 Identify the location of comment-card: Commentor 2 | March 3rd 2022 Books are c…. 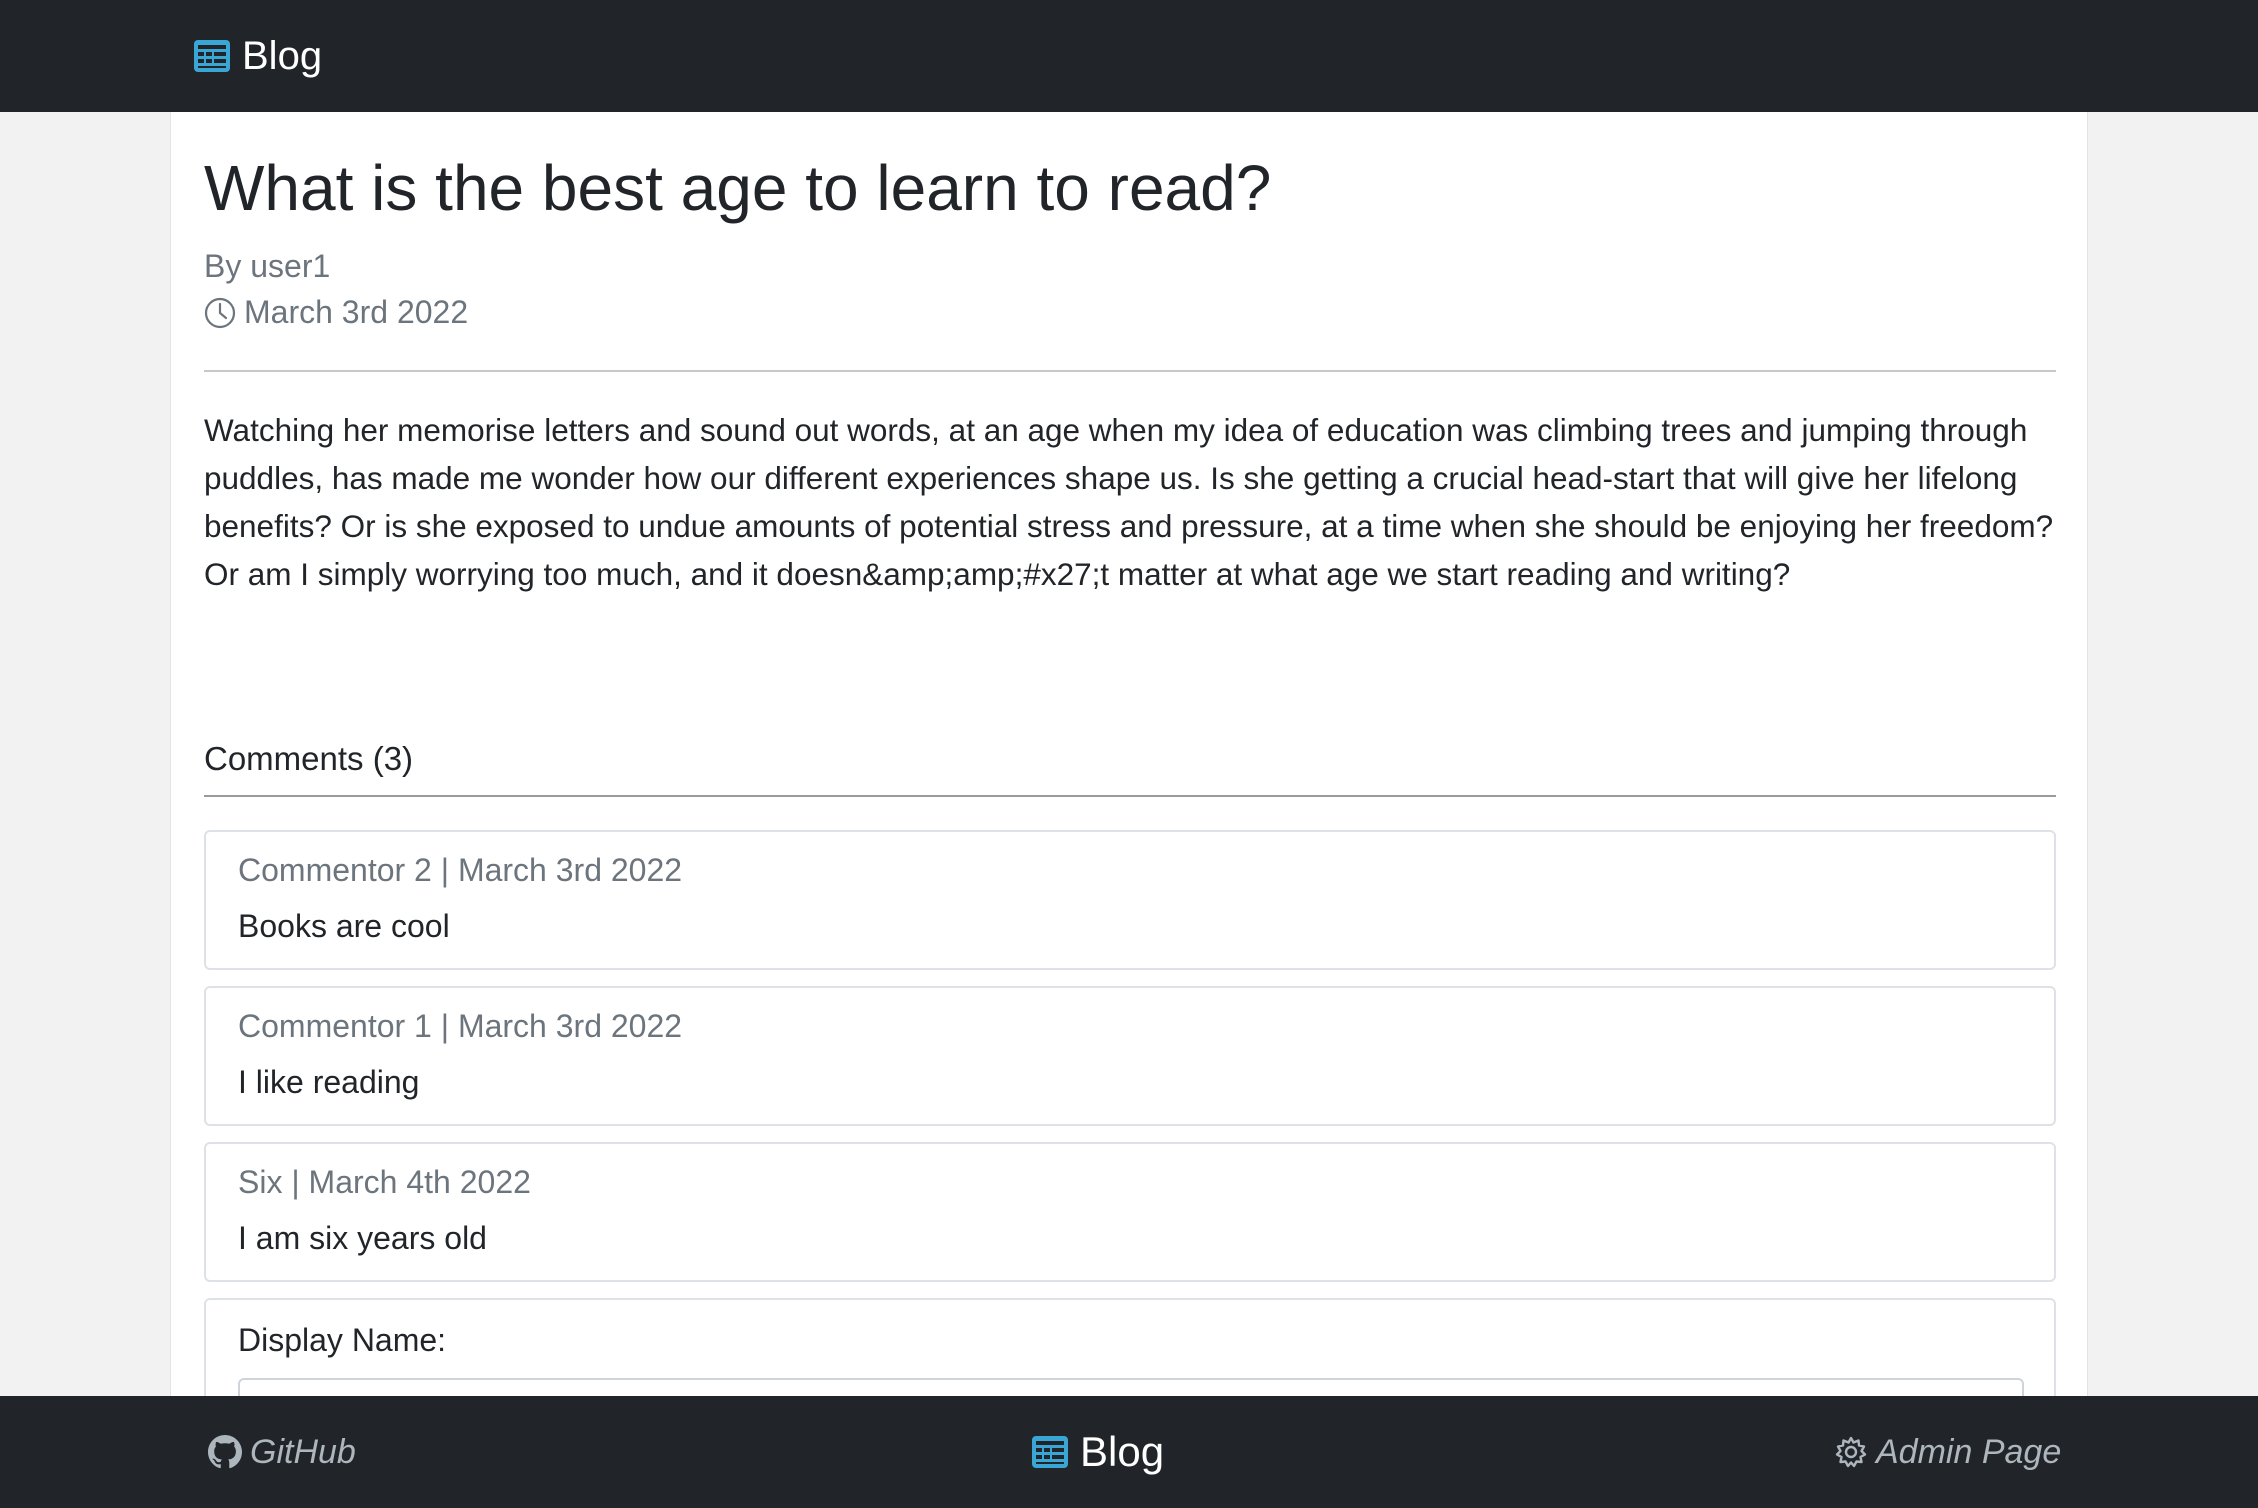
(1130, 900).